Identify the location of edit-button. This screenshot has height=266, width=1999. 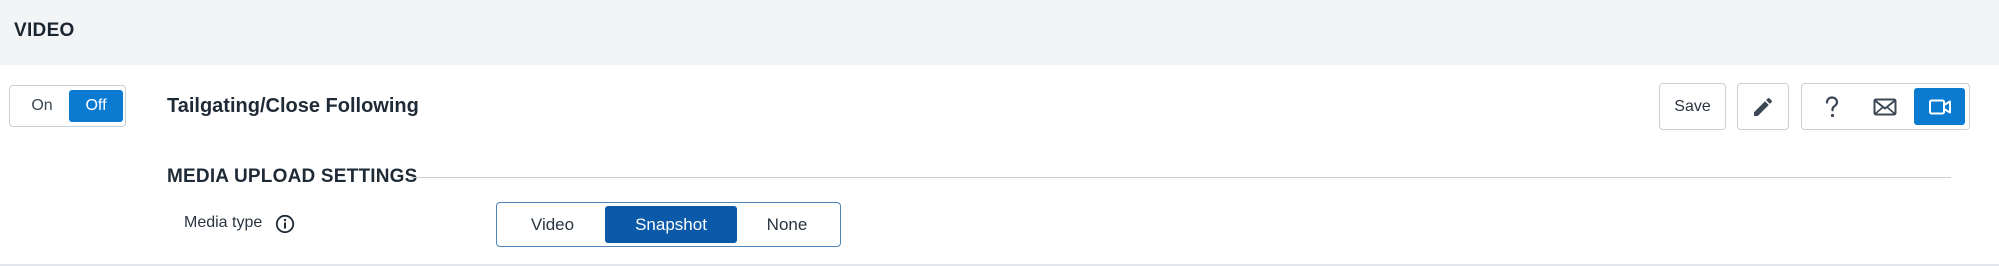
(1763, 106).